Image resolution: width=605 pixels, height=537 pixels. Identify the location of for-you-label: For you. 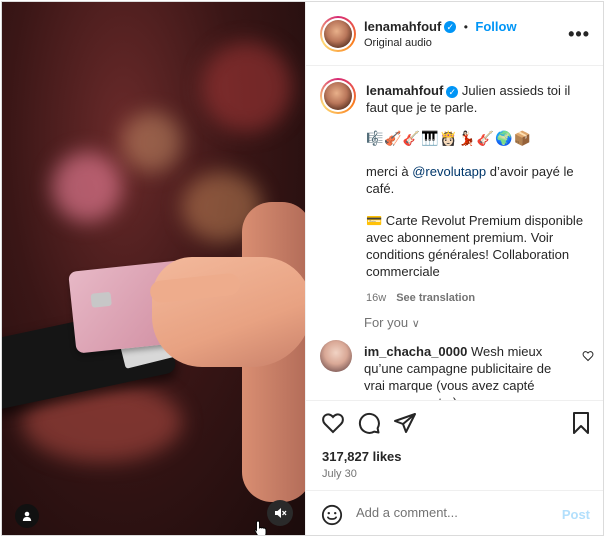
(386, 322).